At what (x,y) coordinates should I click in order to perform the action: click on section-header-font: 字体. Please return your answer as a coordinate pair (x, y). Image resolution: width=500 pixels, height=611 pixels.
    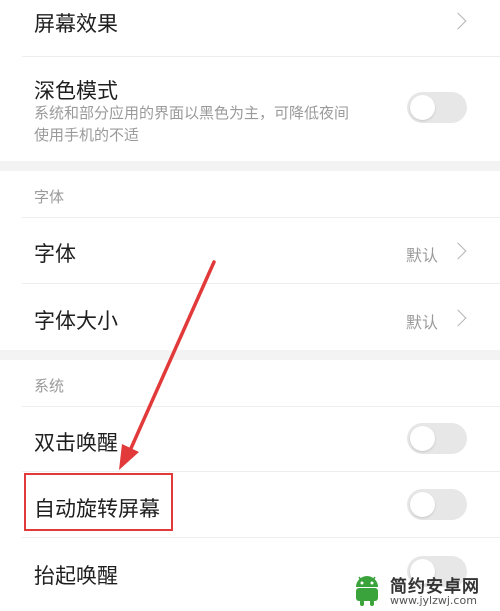
    Looking at the image, I should click on (49, 197).